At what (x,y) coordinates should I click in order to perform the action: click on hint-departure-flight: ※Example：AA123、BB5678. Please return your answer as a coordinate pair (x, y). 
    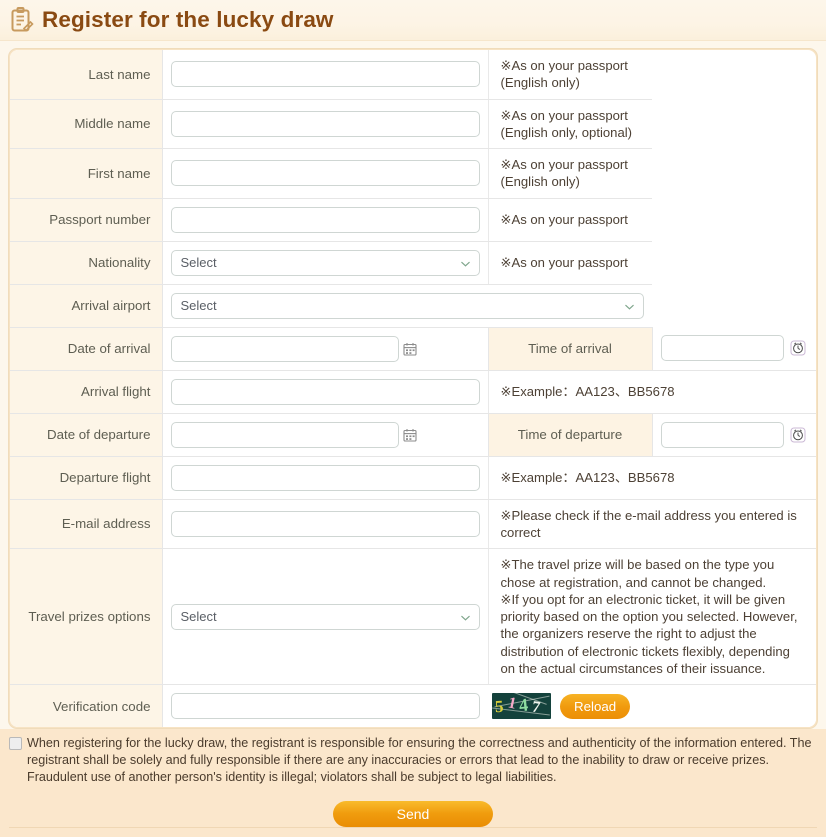
    Looking at the image, I should click on (651, 478).